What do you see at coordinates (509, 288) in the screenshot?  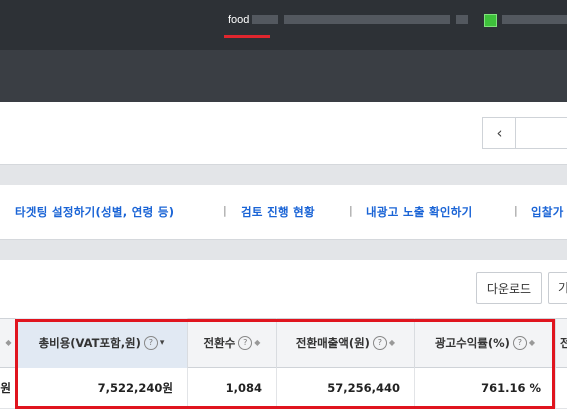 I see `download-button: 다운로드` at bounding box center [509, 288].